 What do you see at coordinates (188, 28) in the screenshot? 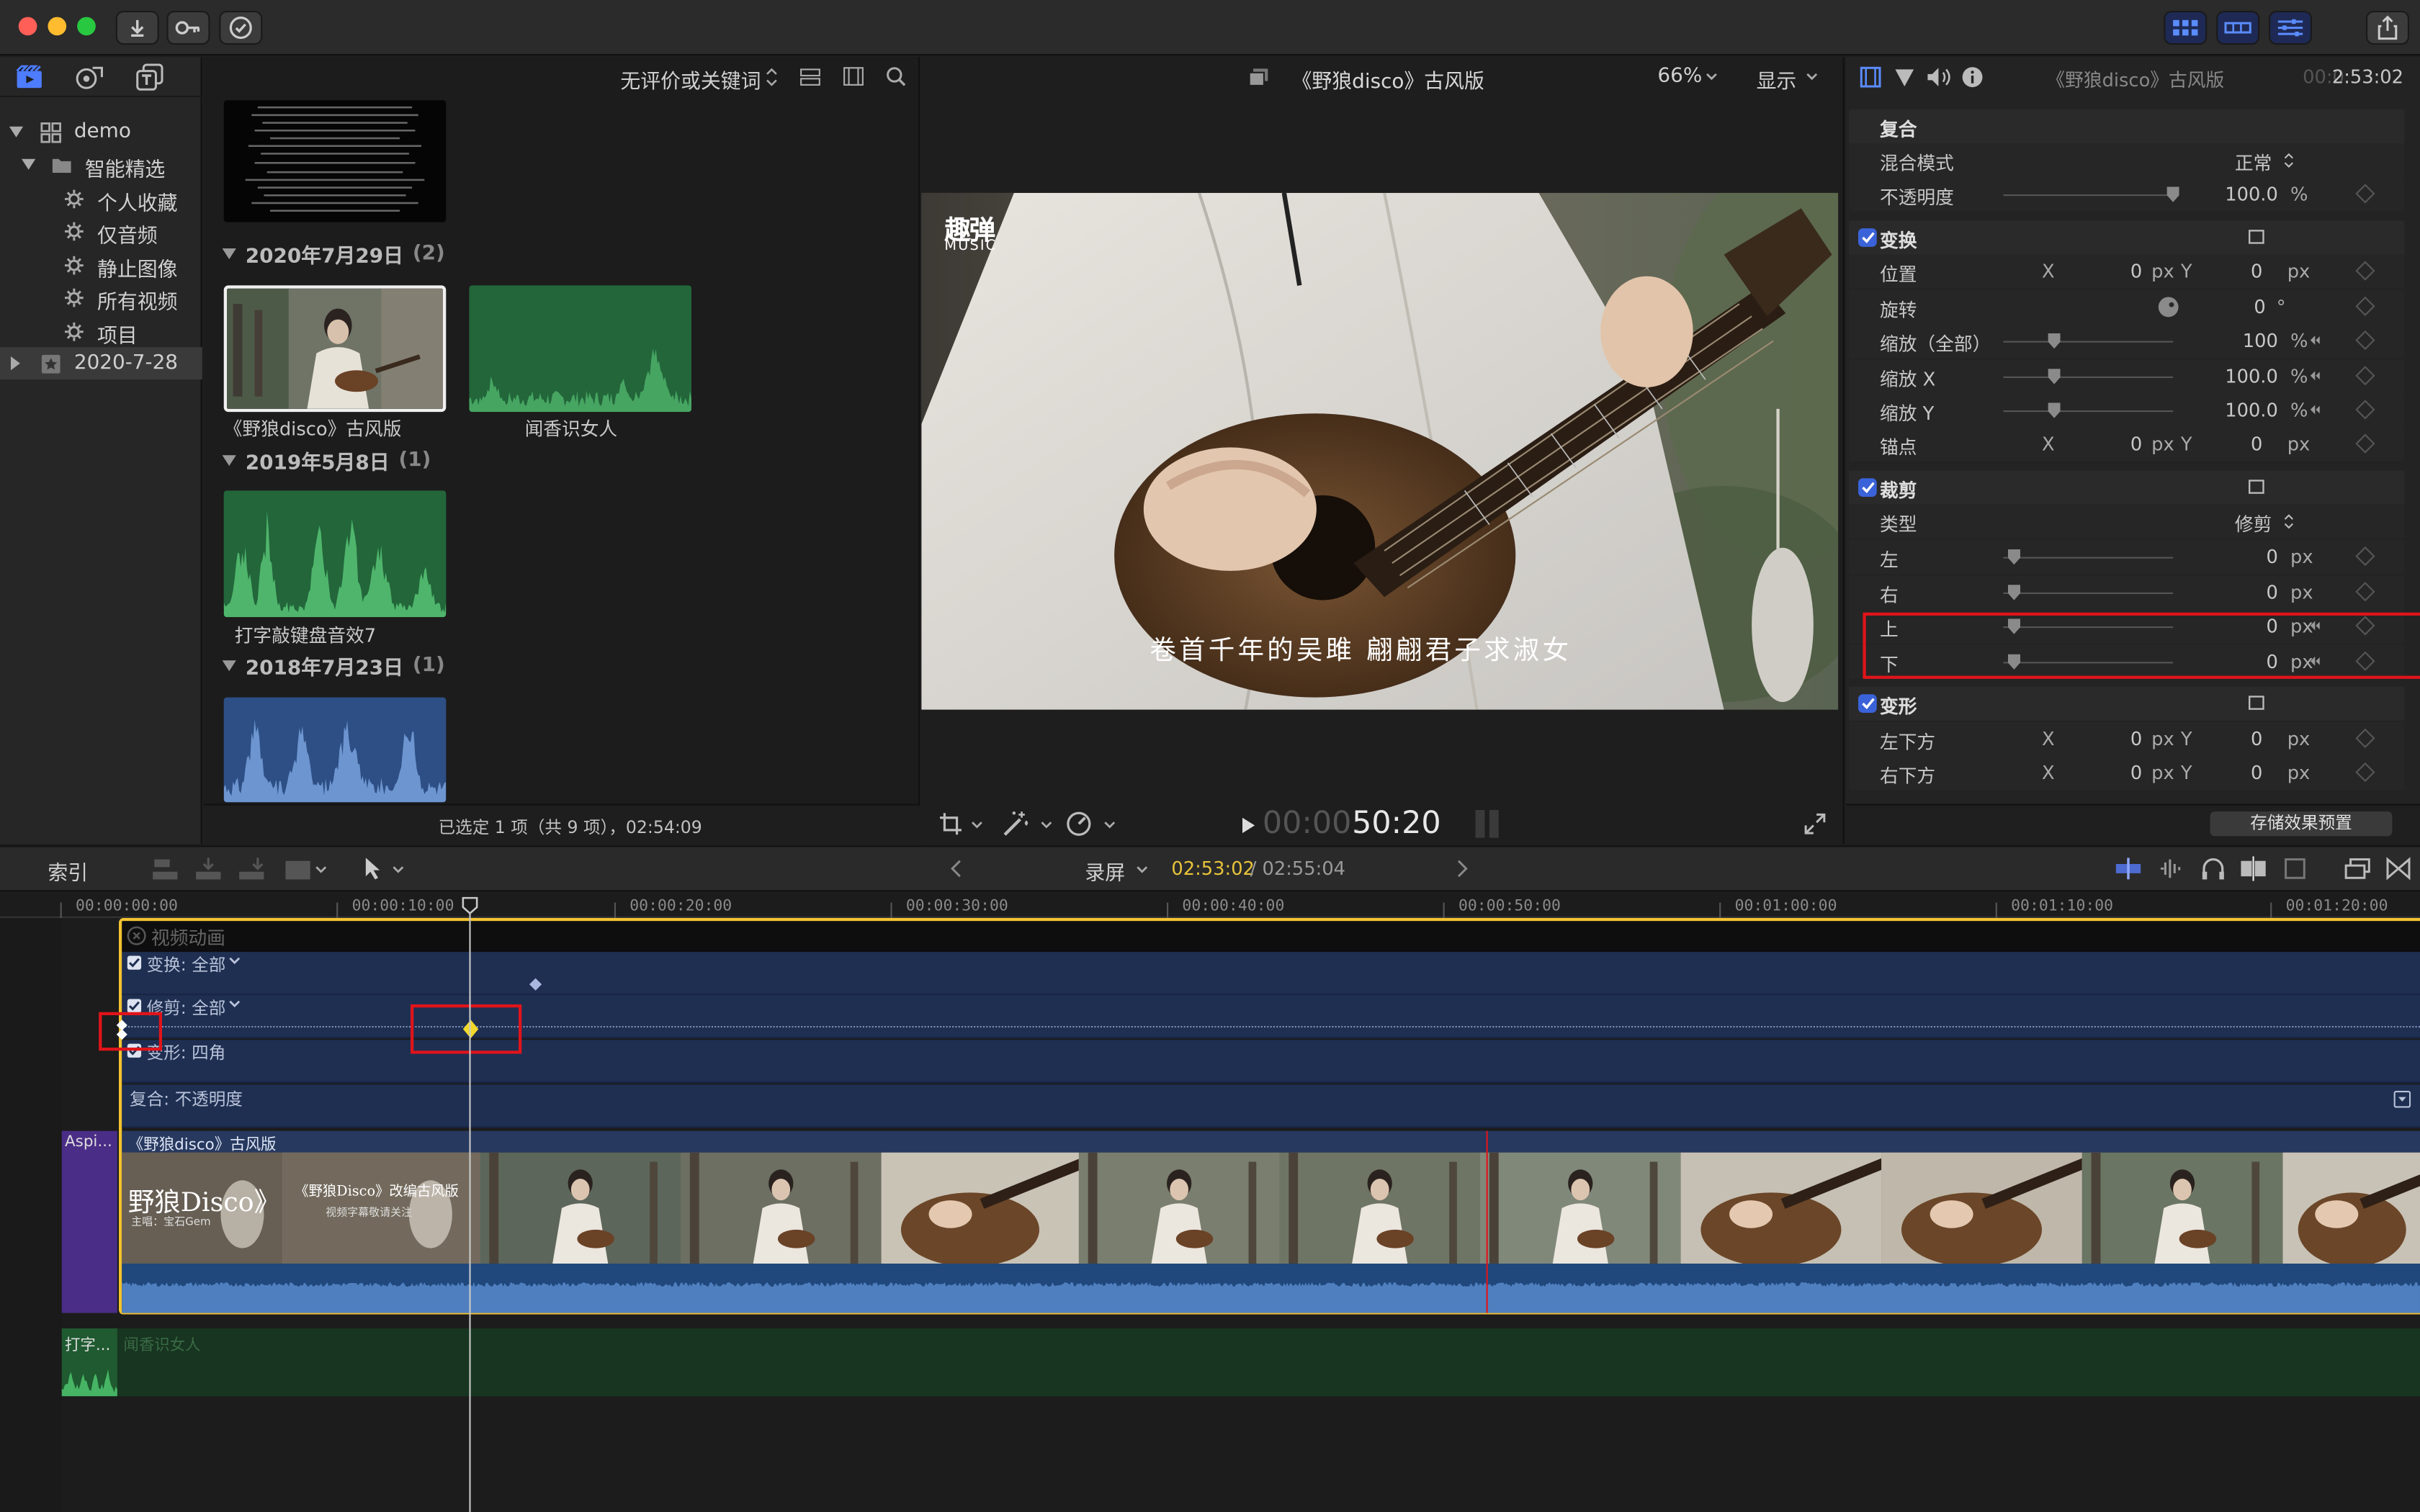
I see `keywords-button` at bounding box center [188, 28].